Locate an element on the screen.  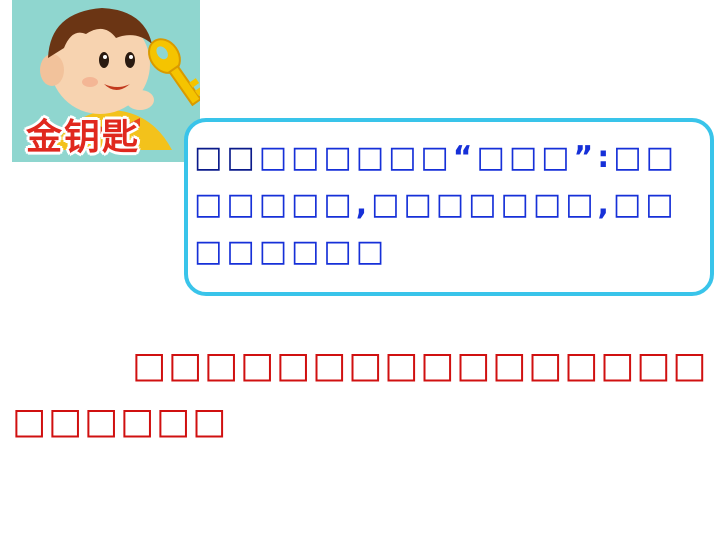
golden-key-logo: 金钥匙 is located at coordinates (106, 81).